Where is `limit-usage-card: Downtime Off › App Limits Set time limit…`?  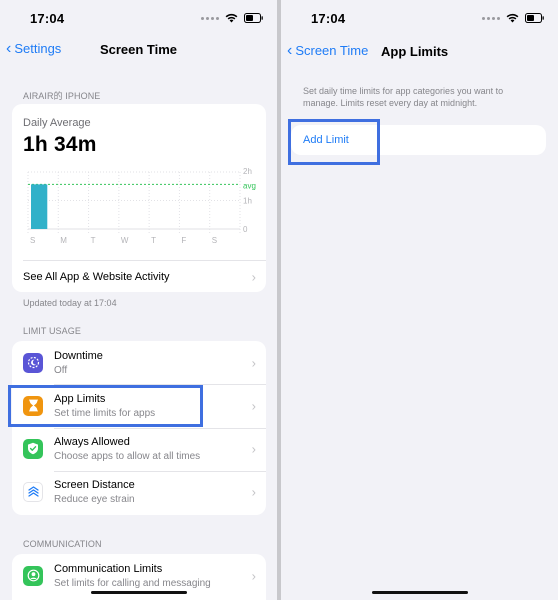 limit-usage-card: Downtime Off › App Limits Set time limit… is located at coordinates (139, 428).